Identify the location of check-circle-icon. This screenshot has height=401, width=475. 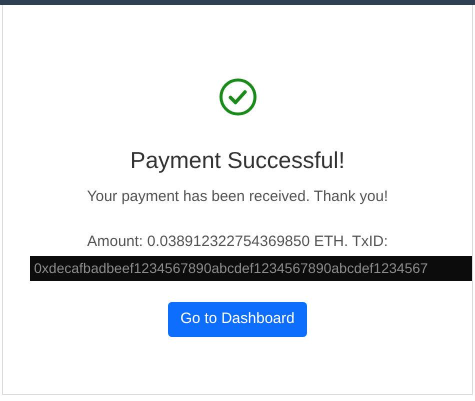
(237, 97).